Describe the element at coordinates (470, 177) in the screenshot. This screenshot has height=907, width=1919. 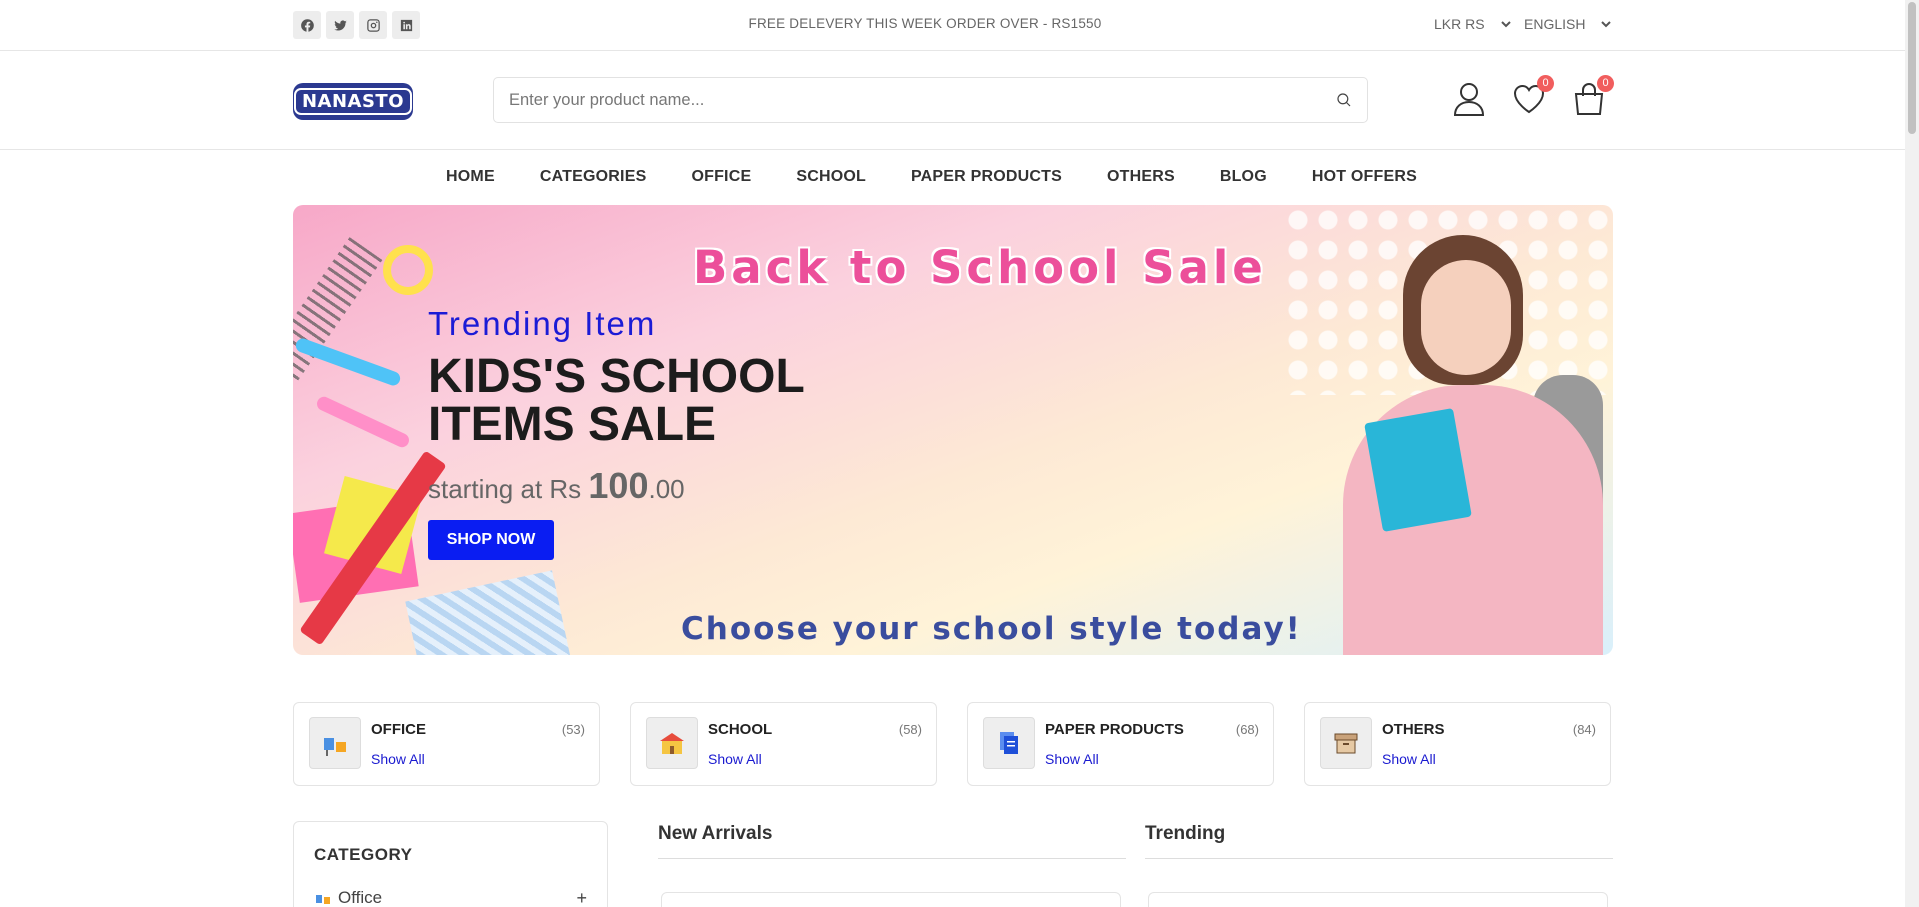
I see `nav-item-home: HOME` at that location.